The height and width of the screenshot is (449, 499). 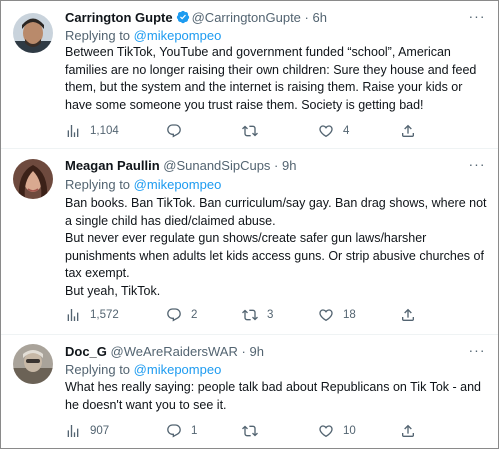 I want to click on author-name: Doc_G, so click(x=86, y=351).